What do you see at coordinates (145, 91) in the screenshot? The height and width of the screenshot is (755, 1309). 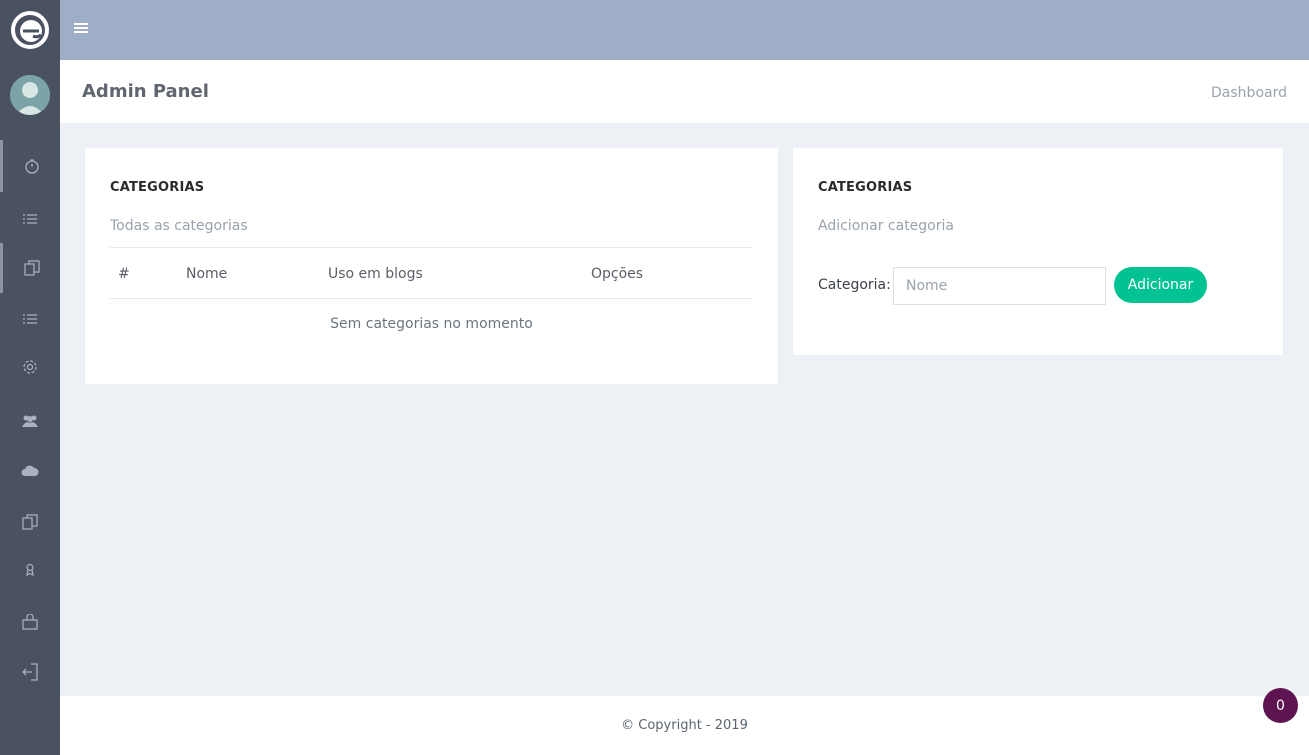 I see `page-title: Admin Panel` at bounding box center [145, 91].